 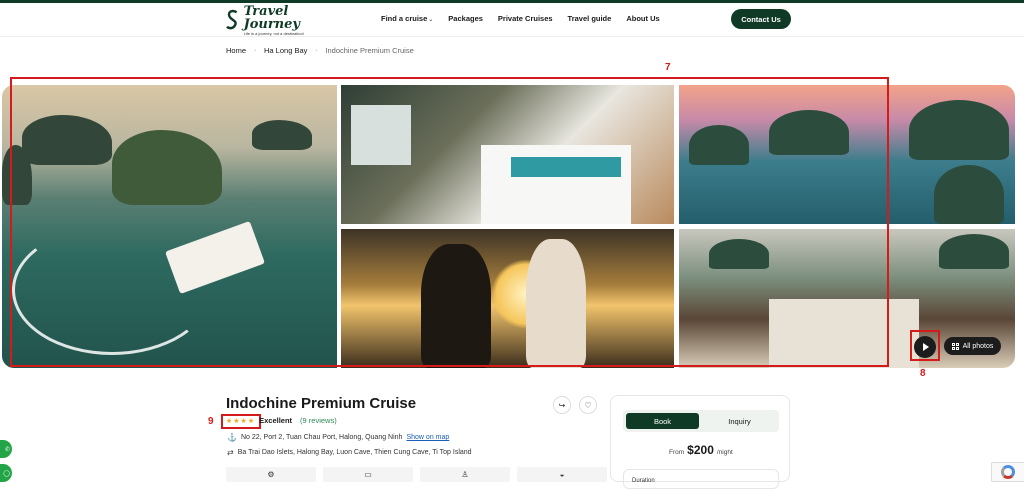 I want to click on brand-name: Travel Journey, so click(x=271, y=17).